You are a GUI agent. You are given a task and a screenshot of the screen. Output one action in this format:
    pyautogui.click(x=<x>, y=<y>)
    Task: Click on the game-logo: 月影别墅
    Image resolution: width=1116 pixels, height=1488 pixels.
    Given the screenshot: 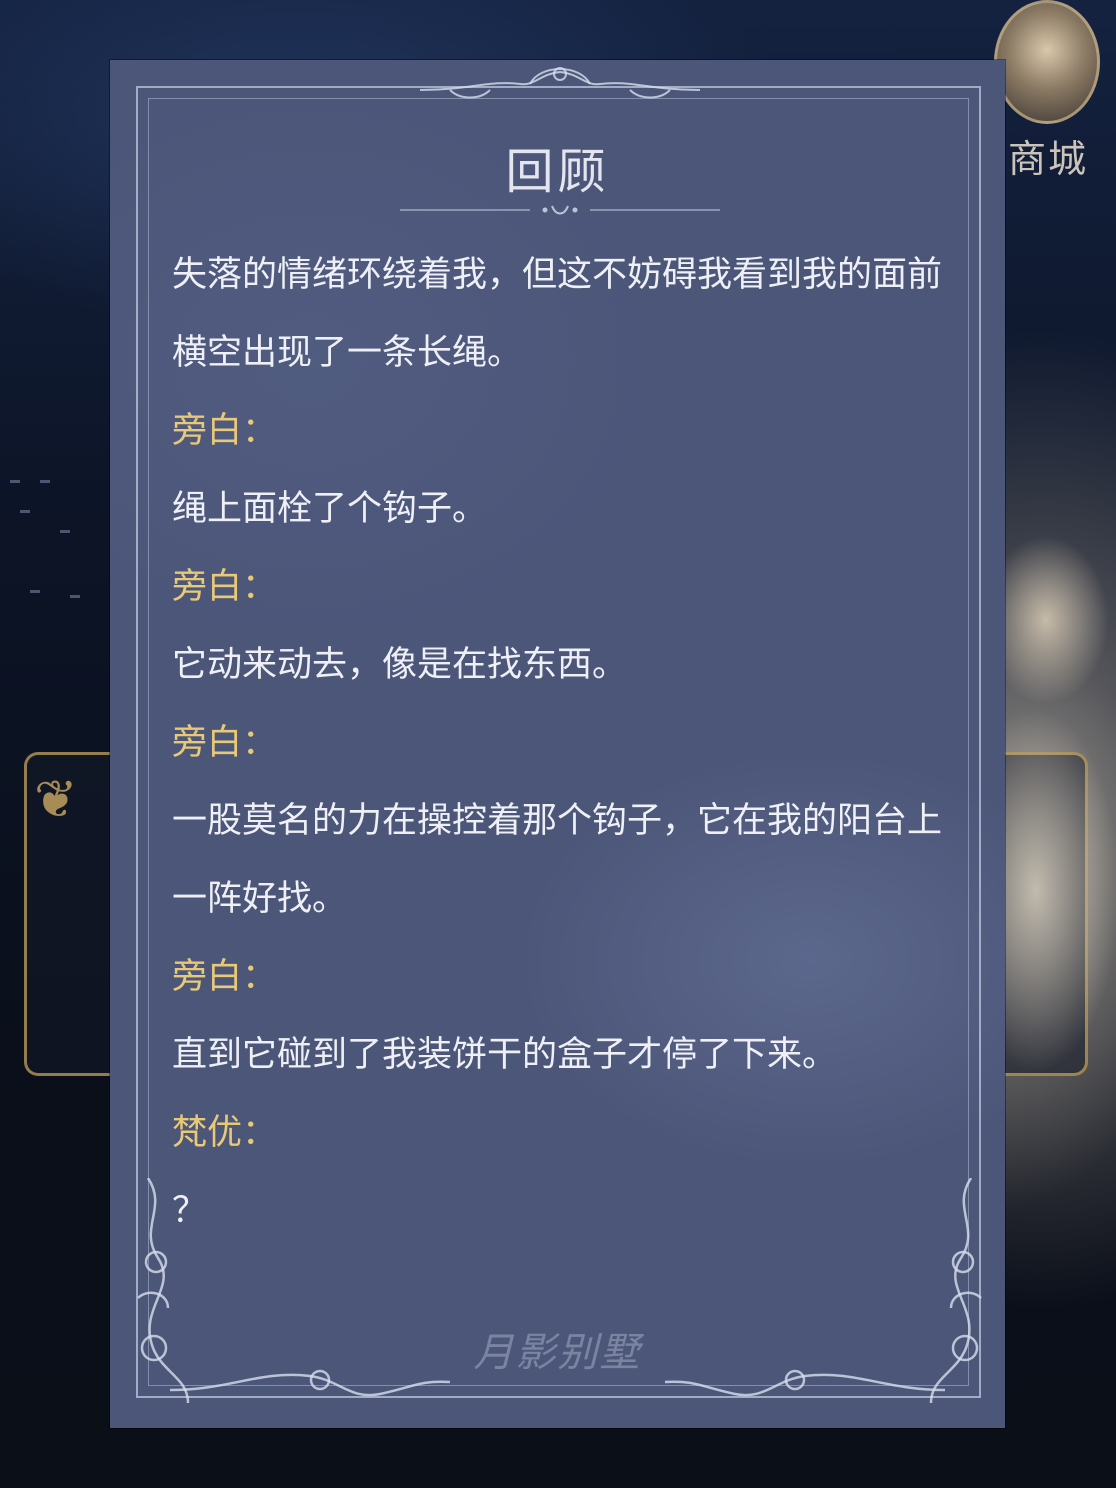 What is the action you would take?
    pyautogui.click(x=557, y=1353)
    